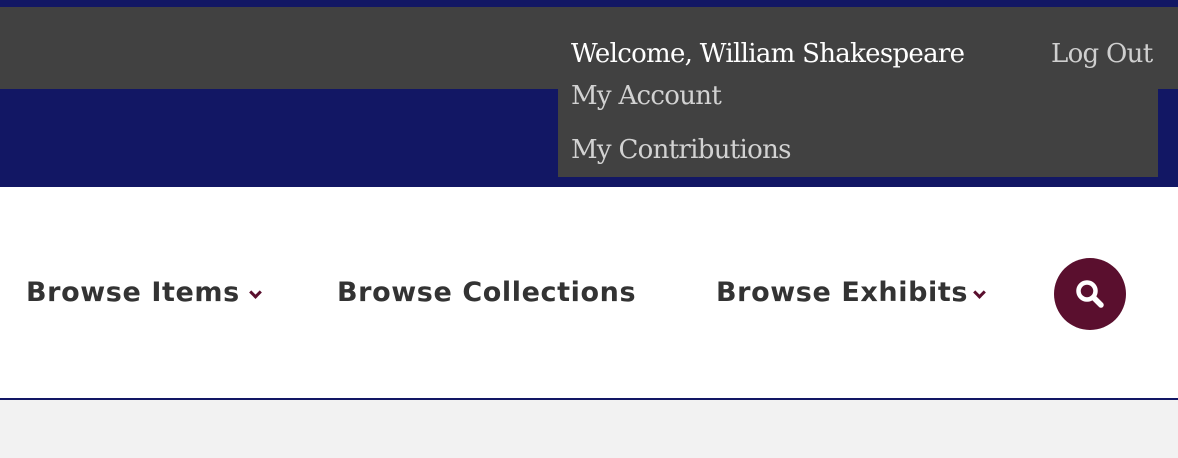  I want to click on search-button, so click(1090, 294).